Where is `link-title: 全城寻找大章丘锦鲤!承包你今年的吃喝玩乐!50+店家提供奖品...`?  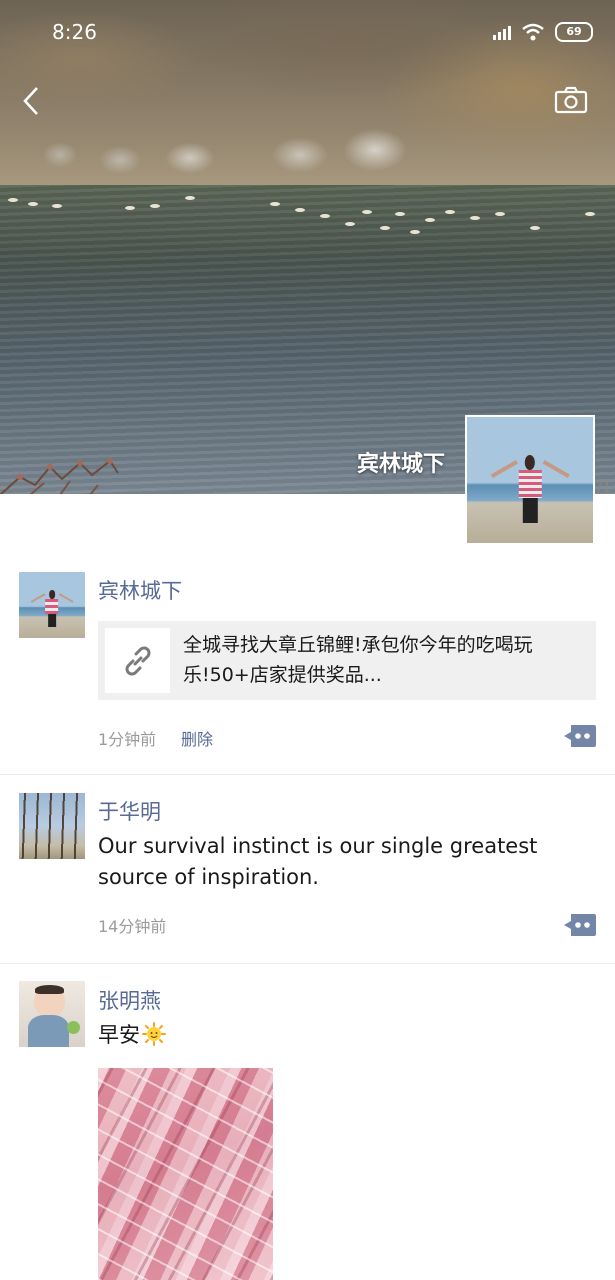 link-title: 全城寻找大章丘锦鲤!承包你今年的吃喝玩乐!50+店家提供奖品... is located at coordinates (358, 660).